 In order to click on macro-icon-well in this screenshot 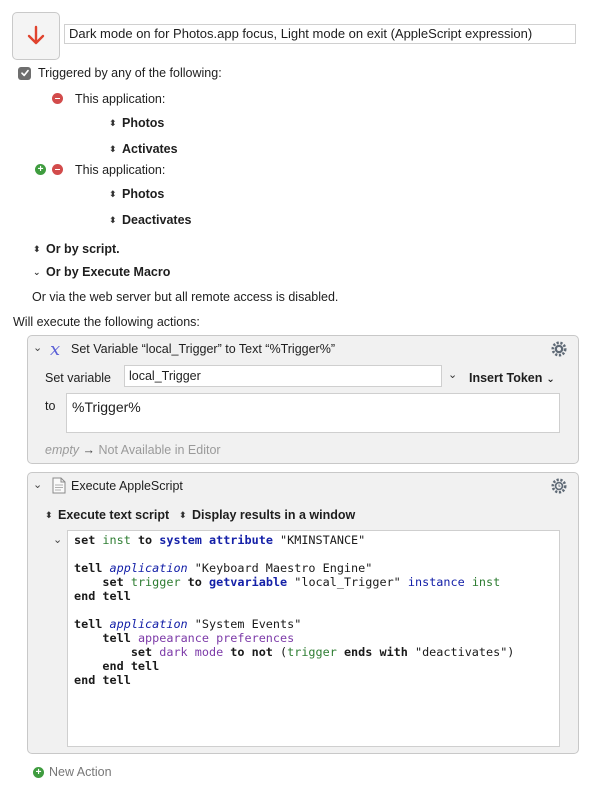, I will do `click(36, 36)`.